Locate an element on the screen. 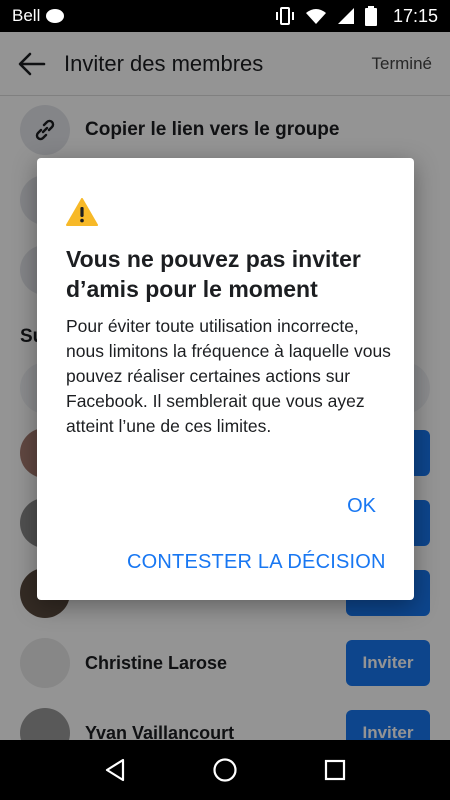 The image size is (450, 800). nav-home-button is located at coordinates (225, 770).